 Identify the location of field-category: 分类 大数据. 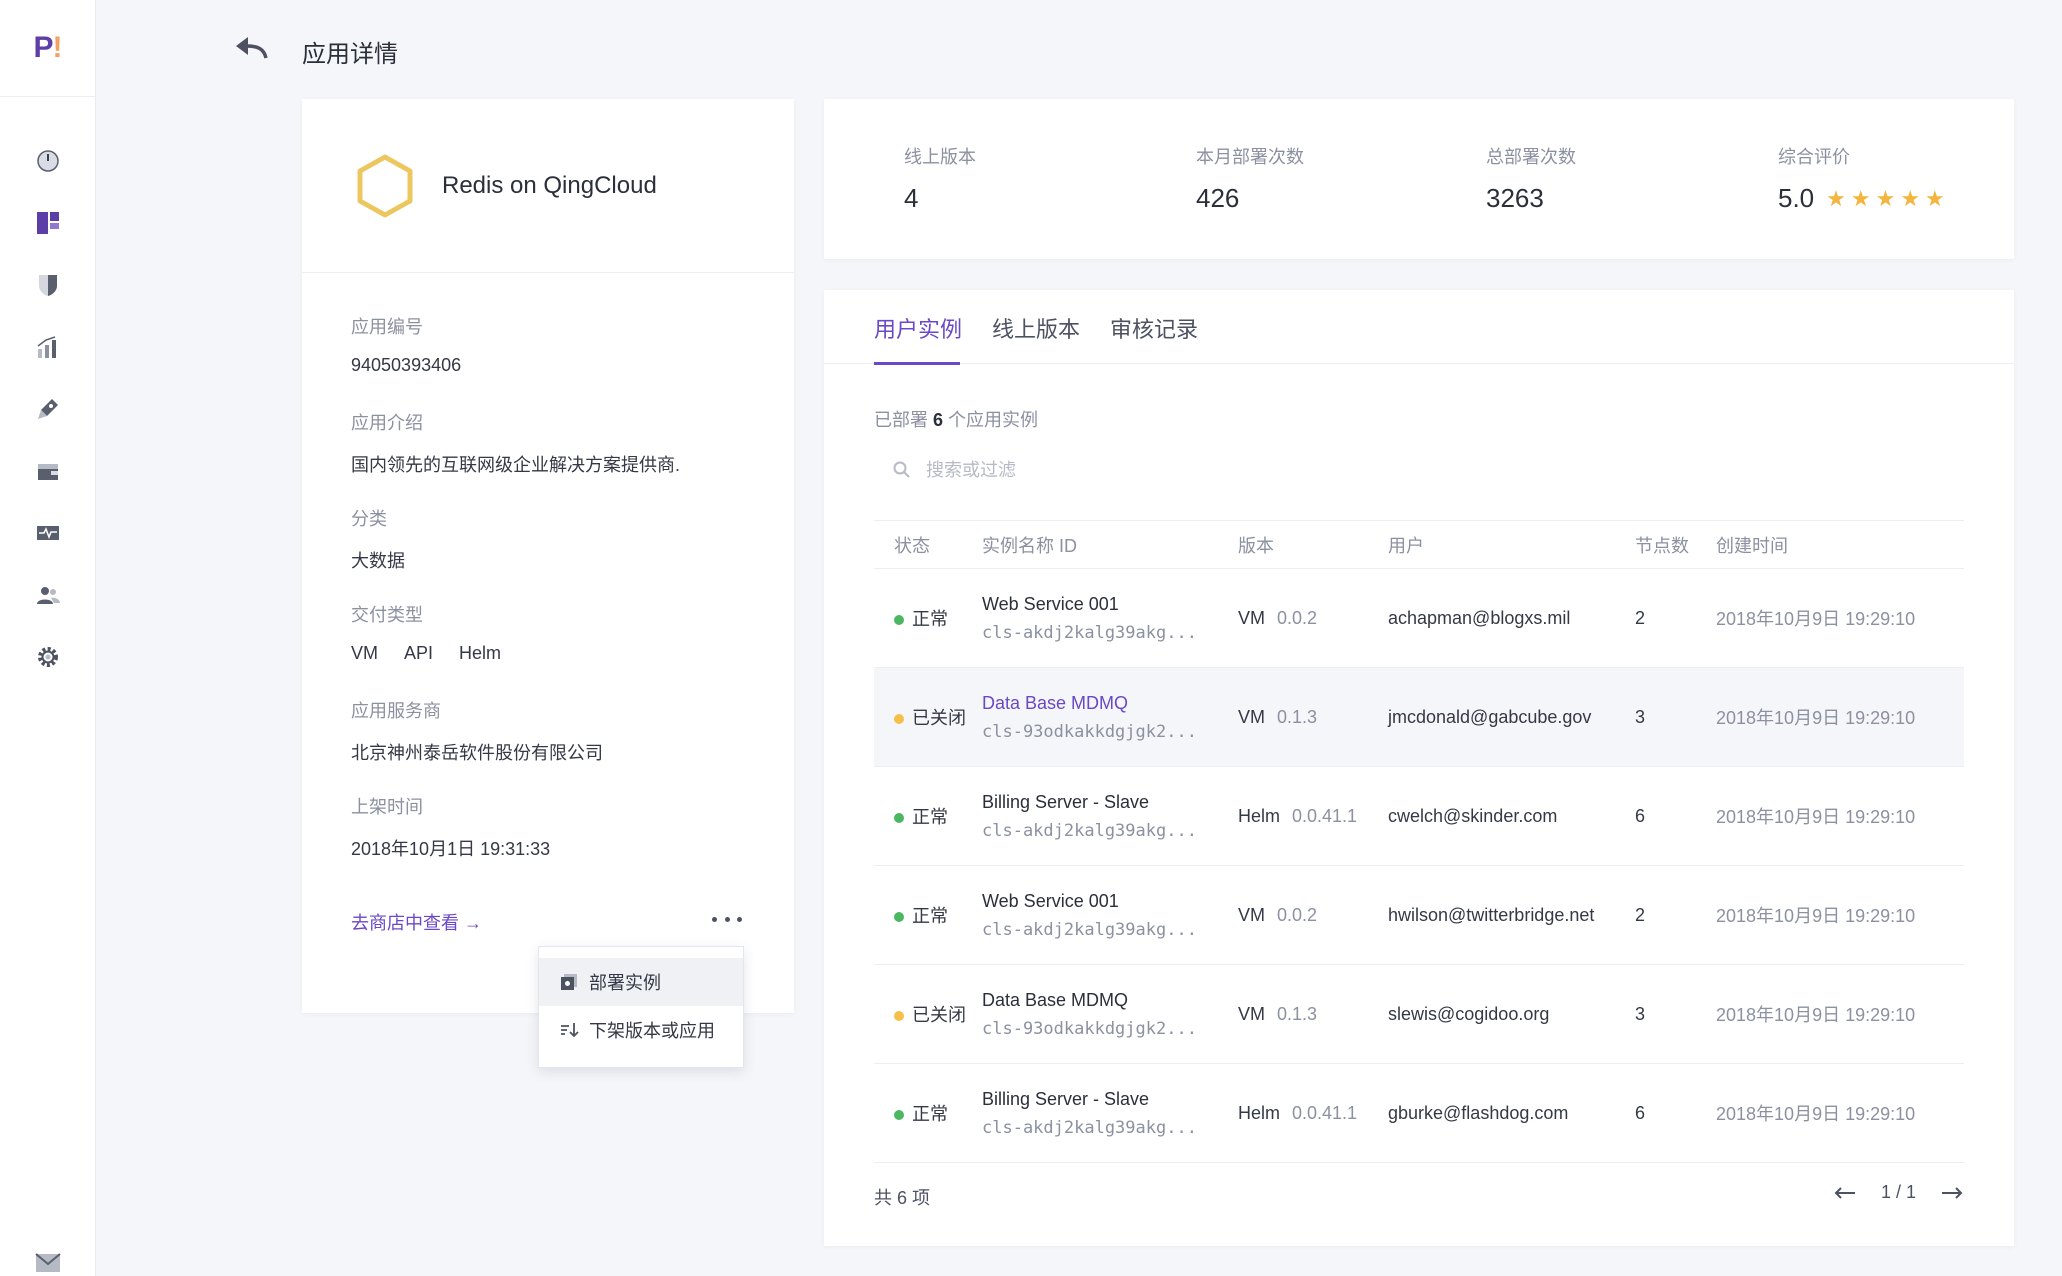
(572, 539).